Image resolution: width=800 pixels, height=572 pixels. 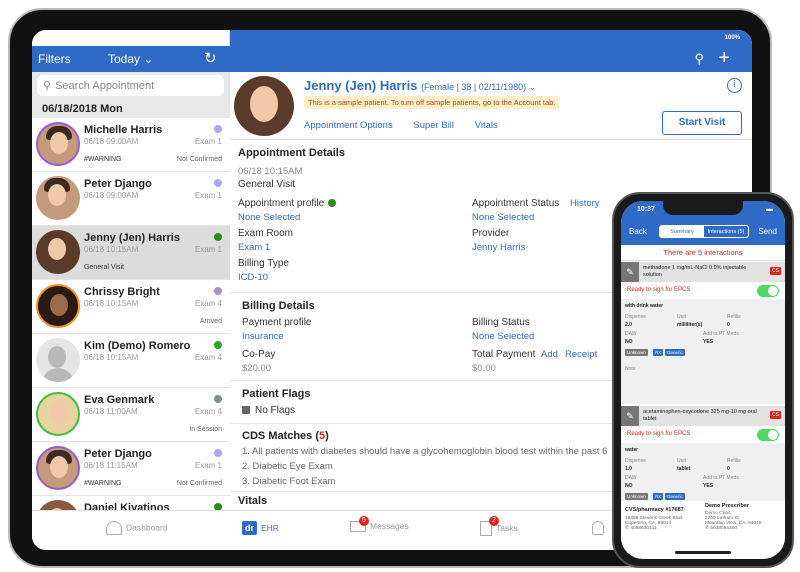 What do you see at coordinates (260, 528) in the screenshot?
I see `tab-ehr: dr EHR` at bounding box center [260, 528].